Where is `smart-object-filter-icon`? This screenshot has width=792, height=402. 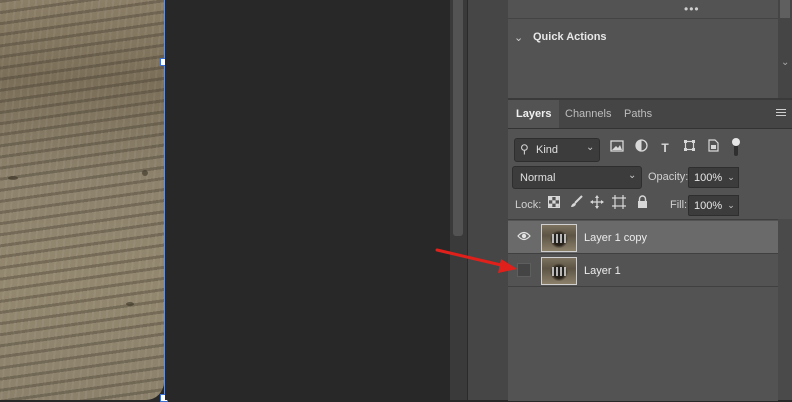
smart-object-filter-icon is located at coordinates (713, 148).